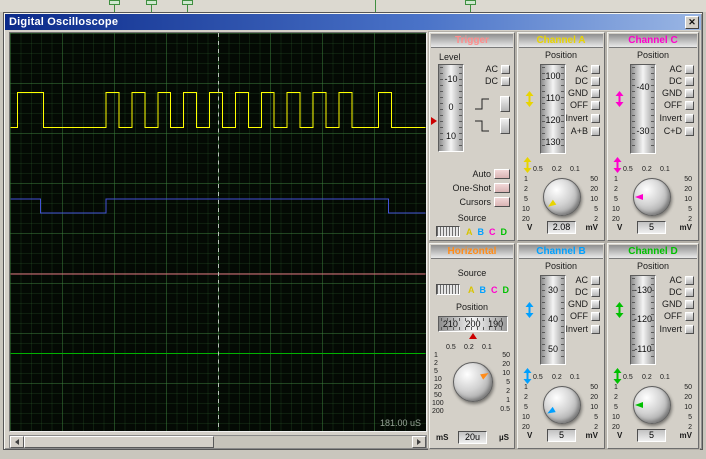 The image size is (706, 459). I want to click on position-strip: 100 110 120 130, so click(553, 109).